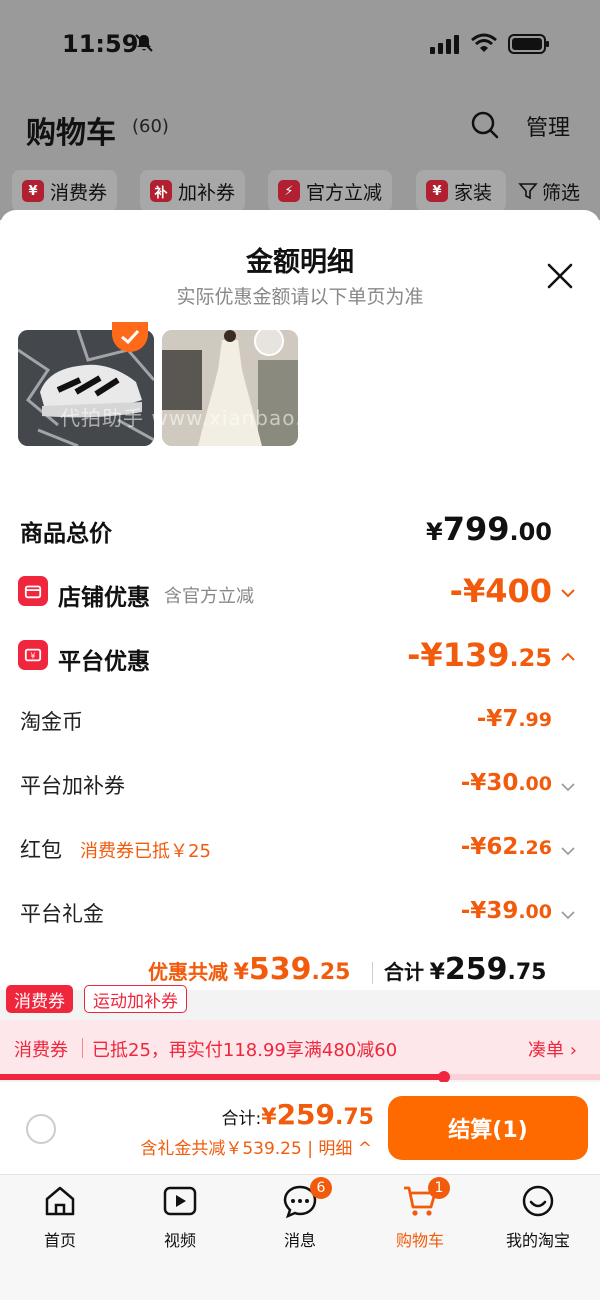 The height and width of the screenshot is (1300, 600). I want to click on discount-item-redpacket: 红包 消费券已抵￥25 -¥62.26, so click(300, 849).